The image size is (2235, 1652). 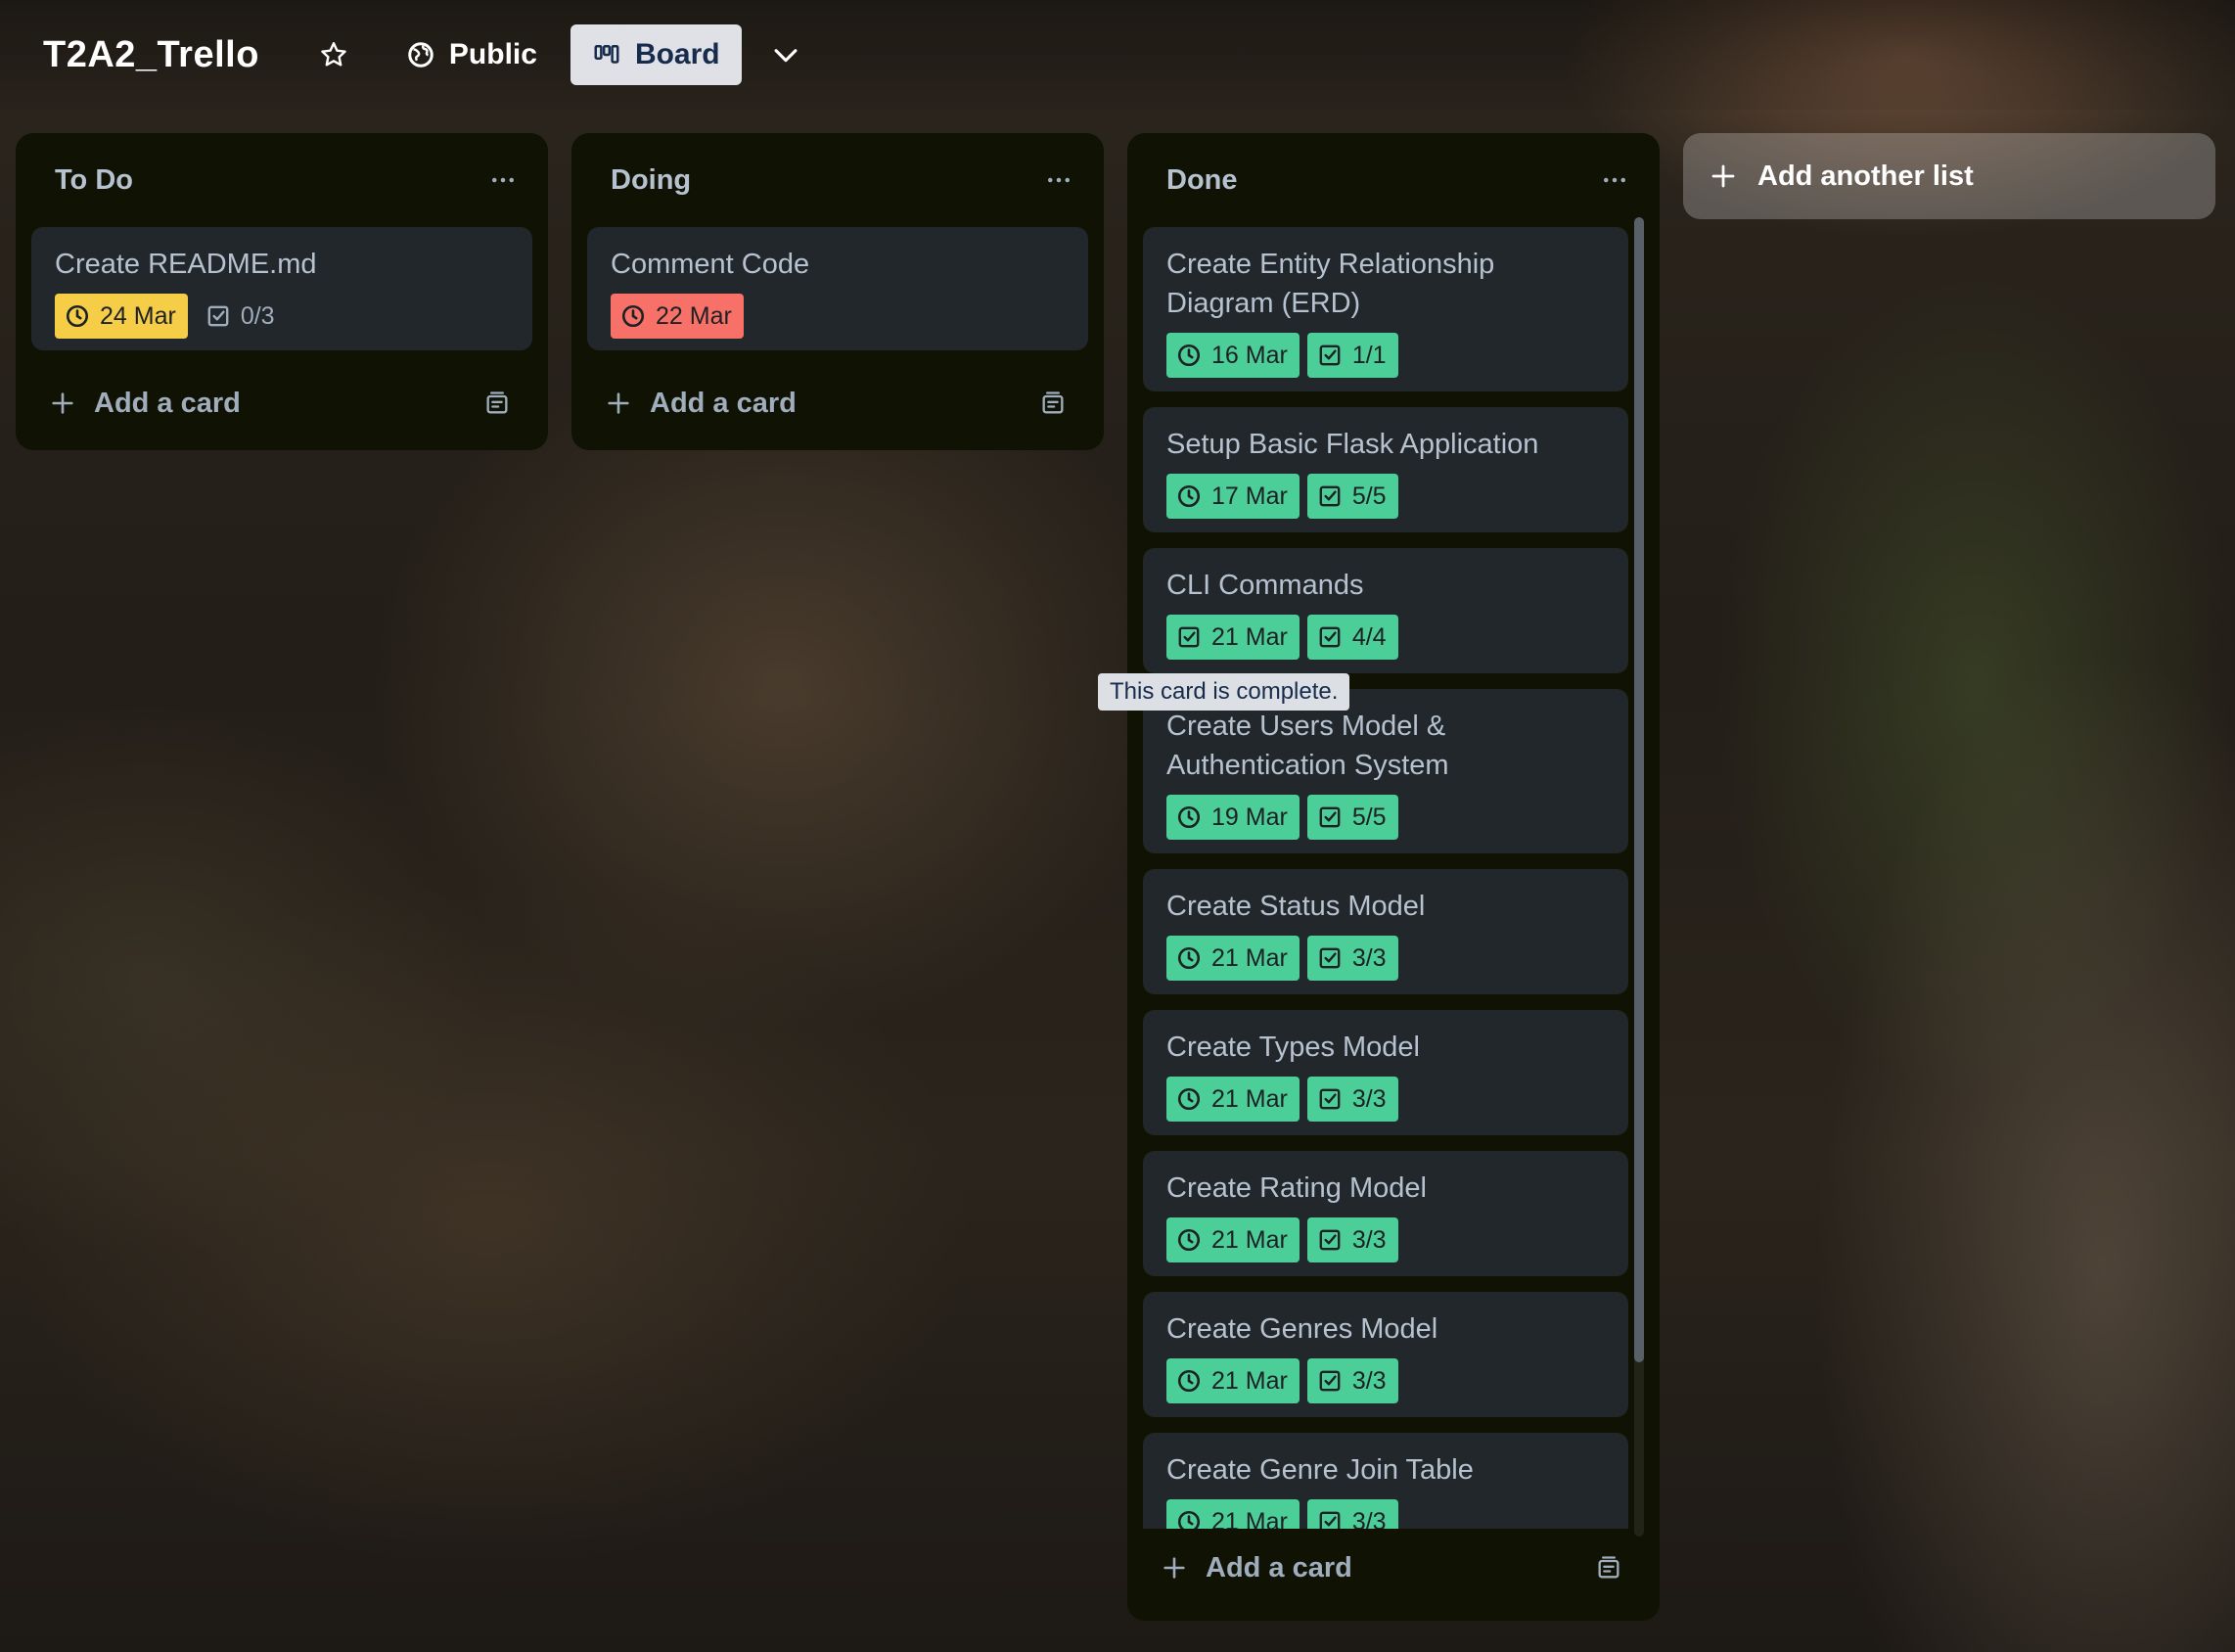 What do you see at coordinates (1320, 1470) in the screenshot?
I see `card-title: Create Genre Join Table` at bounding box center [1320, 1470].